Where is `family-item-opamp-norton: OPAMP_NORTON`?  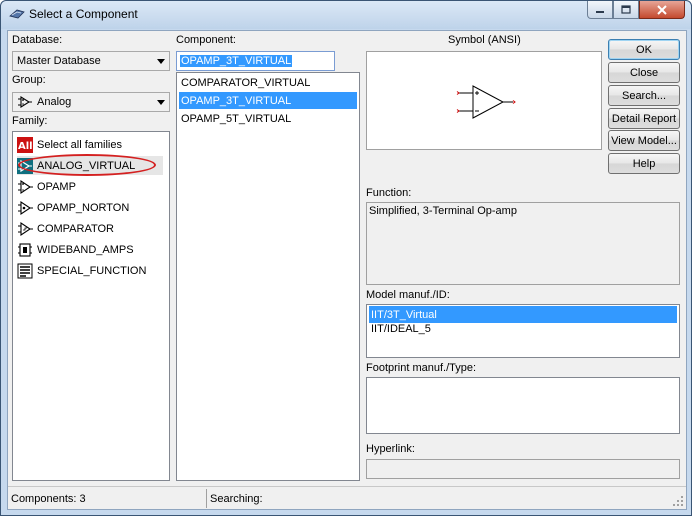
family-item-opamp-norton: OPAMP_NORTON is located at coordinates (73, 207).